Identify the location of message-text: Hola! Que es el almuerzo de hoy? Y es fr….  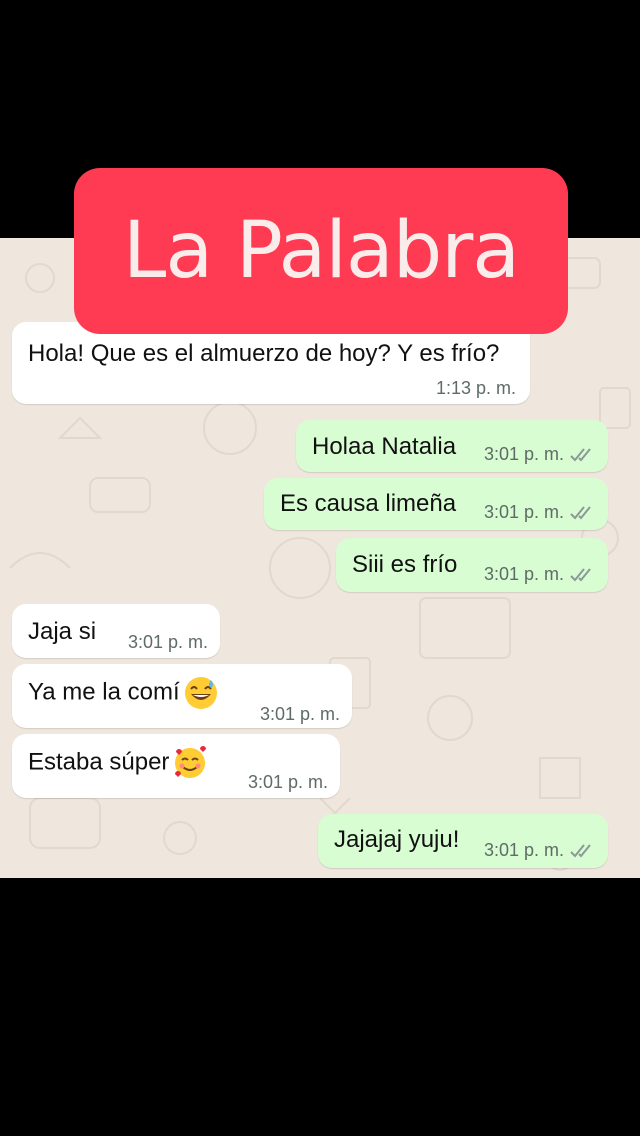
(264, 353).